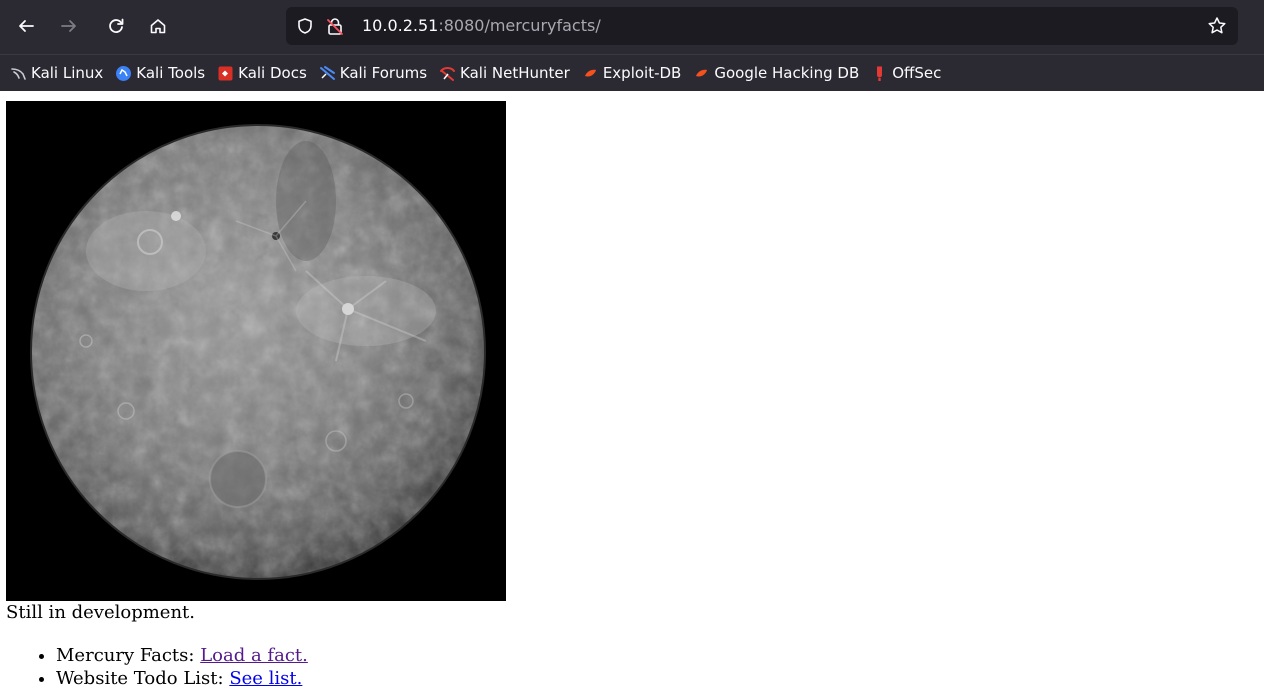 The image size is (1264, 699). What do you see at coordinates (225, 73) in the screenshot?
I see `kali-docs-icon` at bounding box center [225, 73].